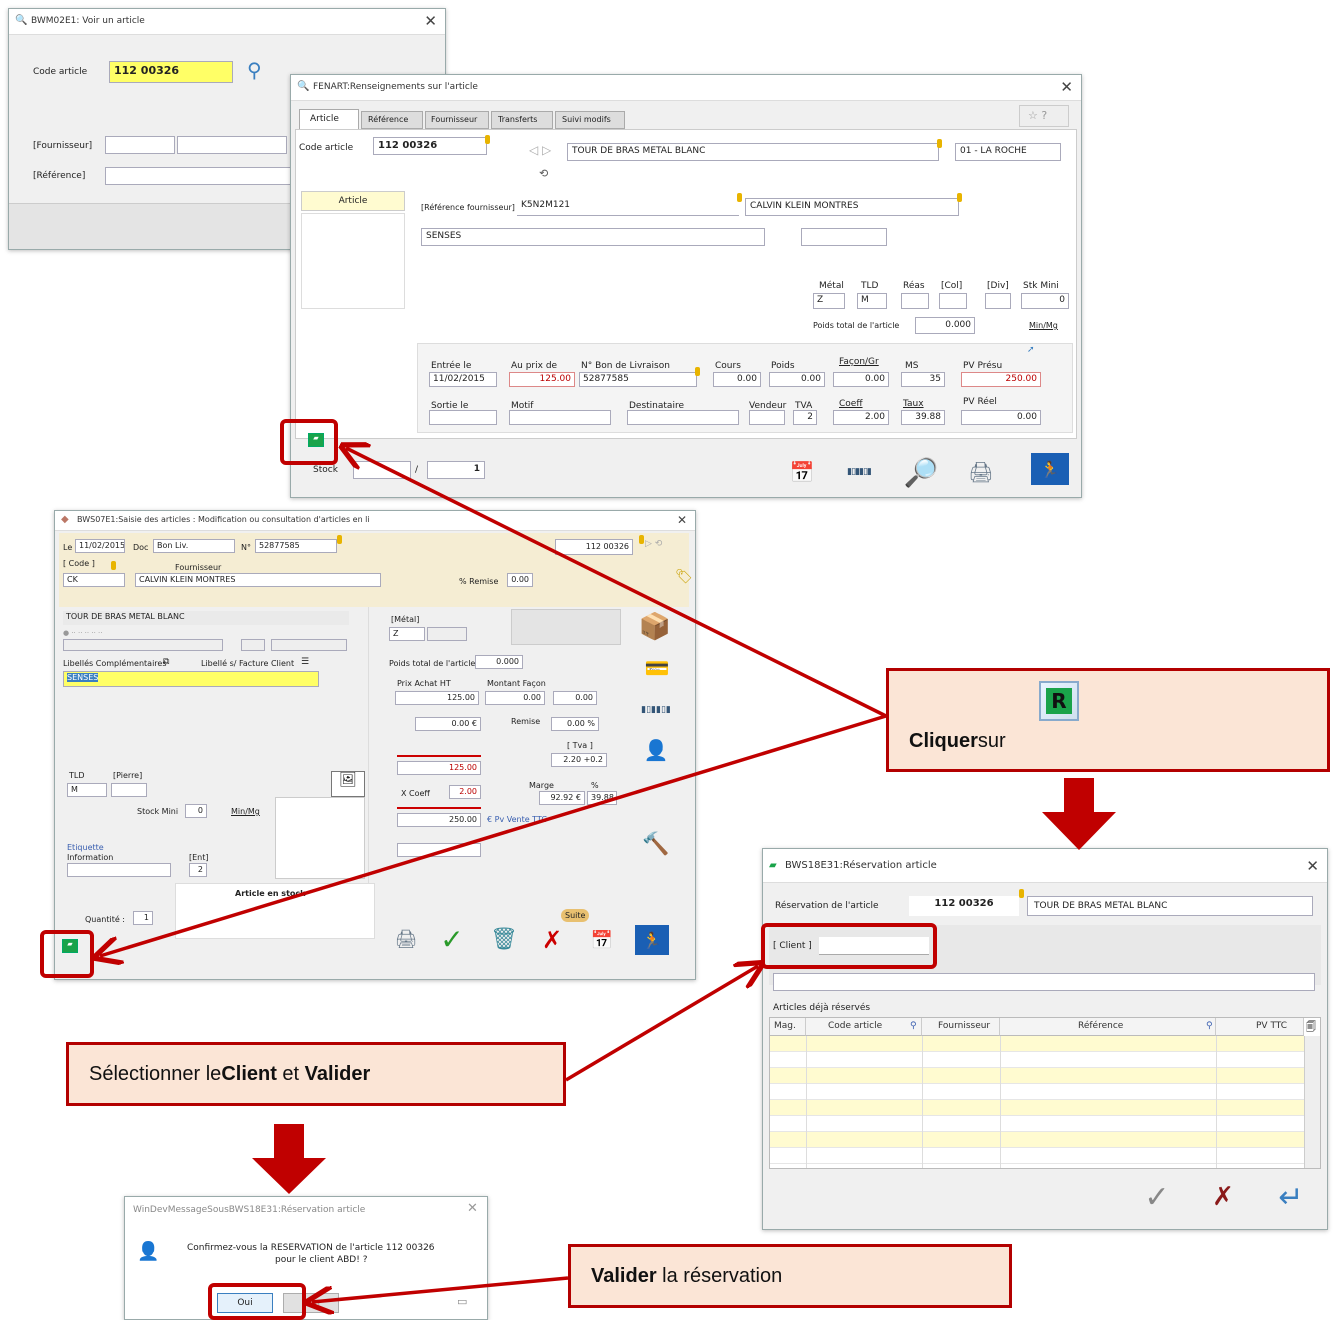 This screenshot has height=1320, width=1336. Describe the element at coordinates (1260, 1027) in the screenshot. I see `col-pv-ttc: PV TTC` at that location.